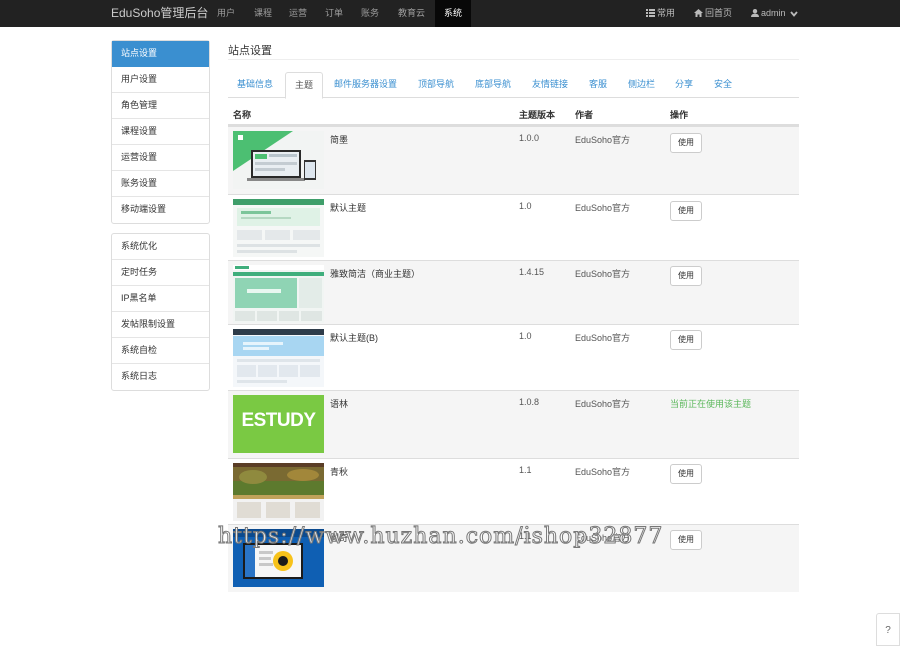 This screenshot has width=900, height=647. Describe the element at coordinates (160, 80) in the screenshot. I see `sidebar-item-user-settings: 用户设置` at that location.